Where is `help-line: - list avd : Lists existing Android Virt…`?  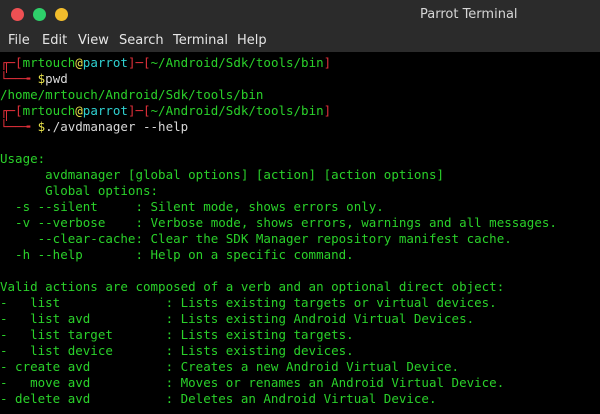
help-line: - list avd : Lists existing Android Virt… is located at coordinates (237, 318).